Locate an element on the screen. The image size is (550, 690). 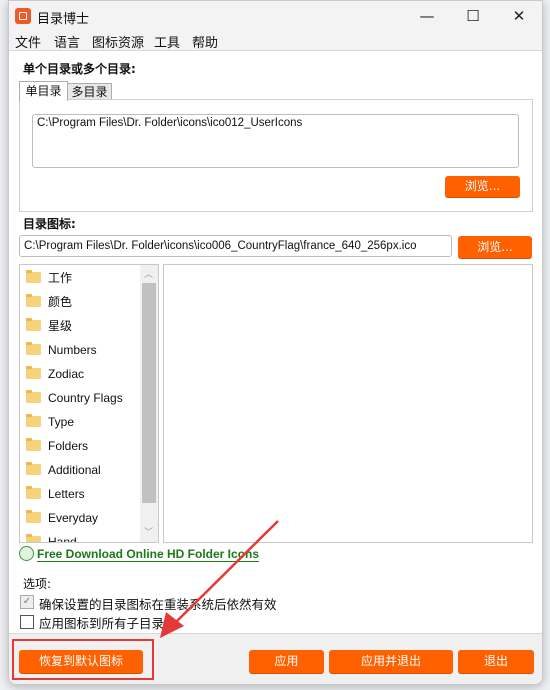
tab-single-dir: 单目录 is located at coordinates (43, 91).